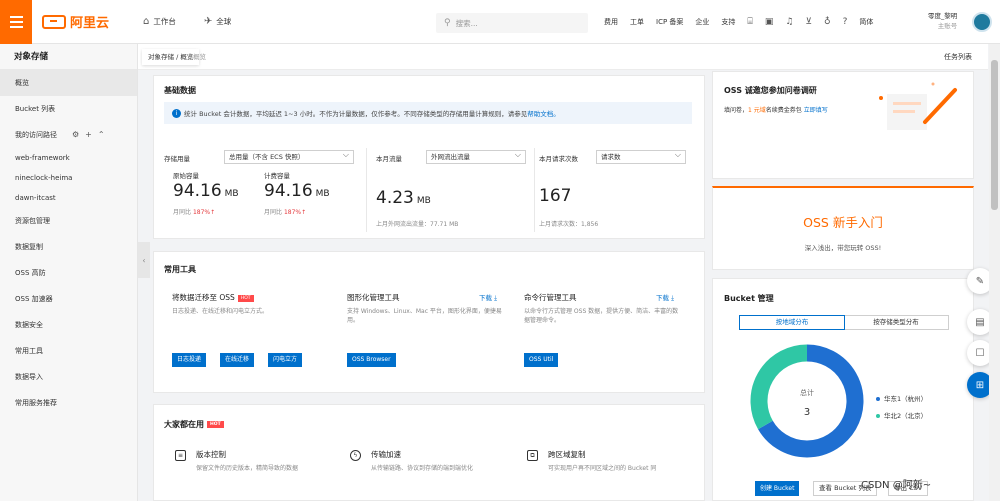 This screenshot has height=501, width=1000. What do you see at coordinates (68, 135) in the screenshot?
I see `sidebar-item-my-paths: 我的访问路径 ⚙+⌃` at bounding box center [68, 135].